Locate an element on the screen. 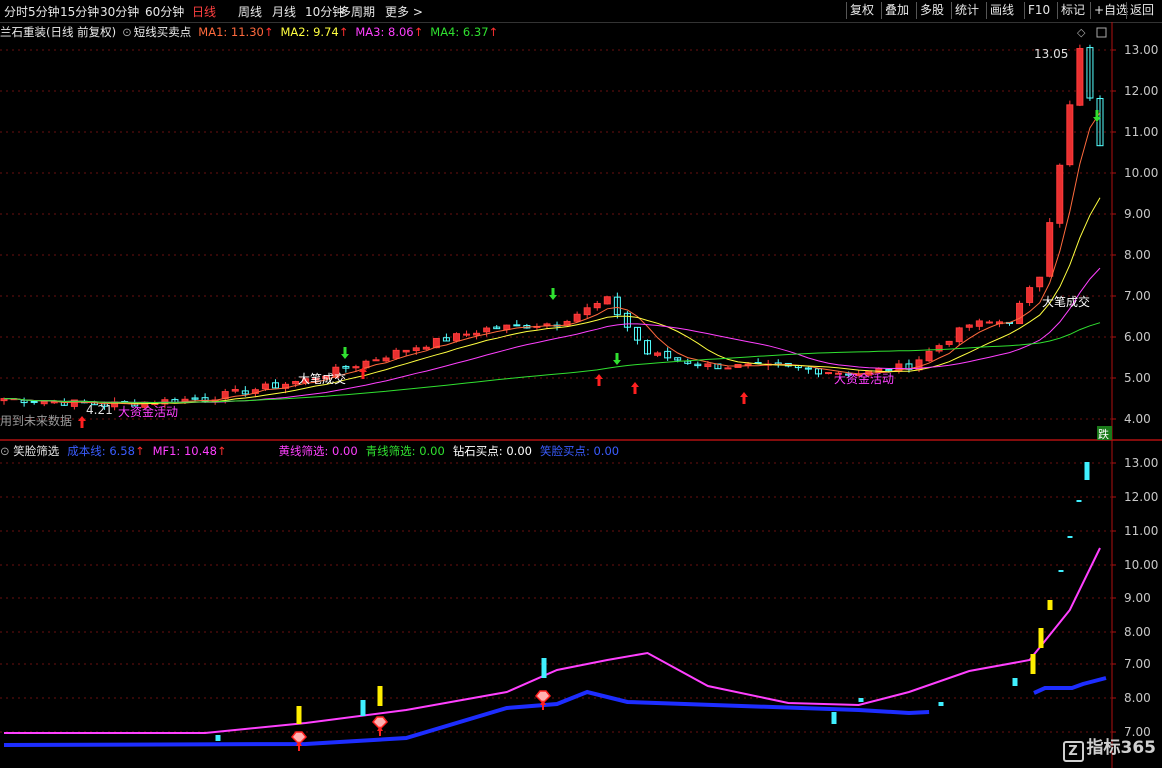 The height and width of the screenshot is (768, 1162). window-icon is located at coordinates (1101, 32).